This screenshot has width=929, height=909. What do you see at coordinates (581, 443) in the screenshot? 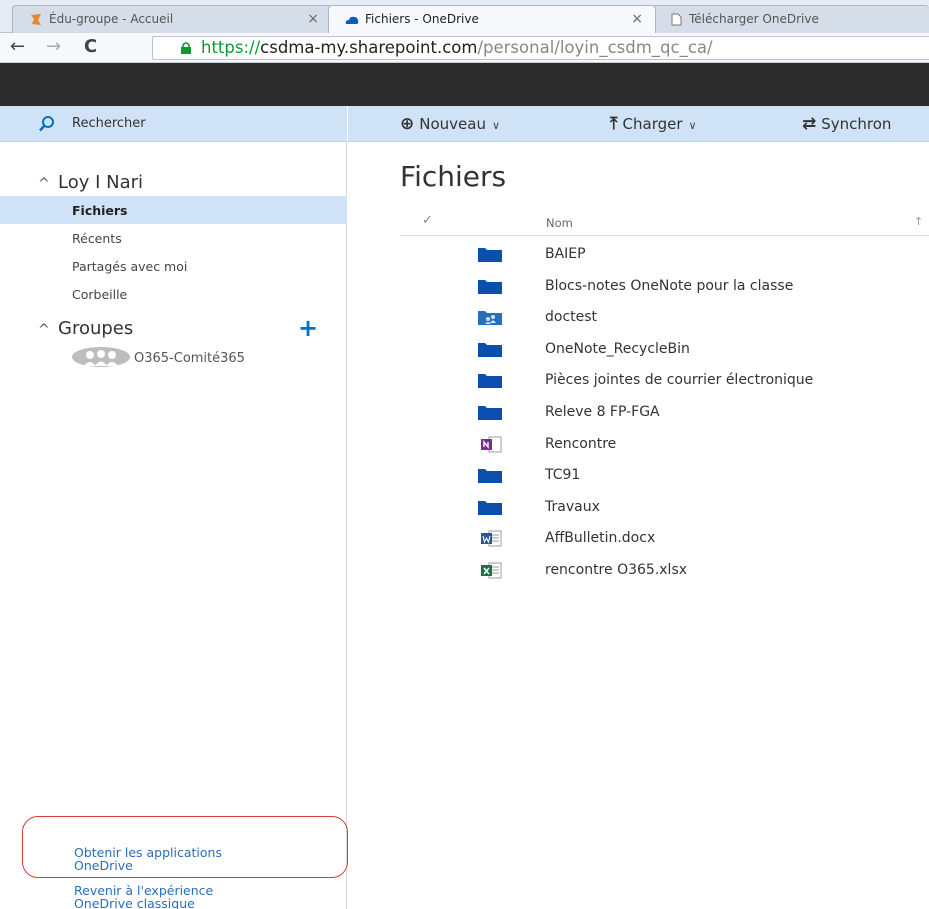
I see `file-name: Rencontre` at bounding box center [581, 443].